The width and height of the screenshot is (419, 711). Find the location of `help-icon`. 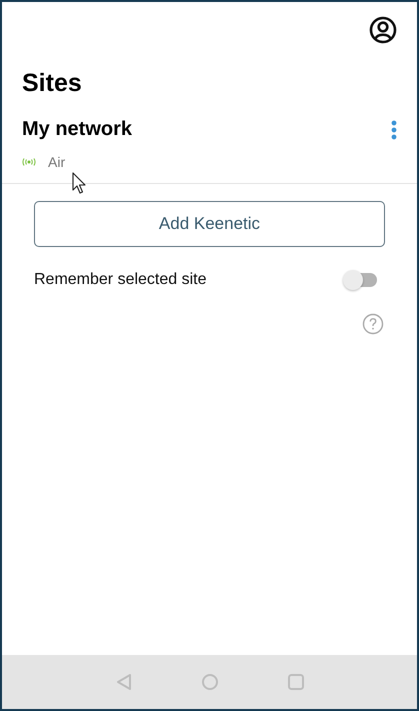

help-icon is located at coordinates (373, 324).